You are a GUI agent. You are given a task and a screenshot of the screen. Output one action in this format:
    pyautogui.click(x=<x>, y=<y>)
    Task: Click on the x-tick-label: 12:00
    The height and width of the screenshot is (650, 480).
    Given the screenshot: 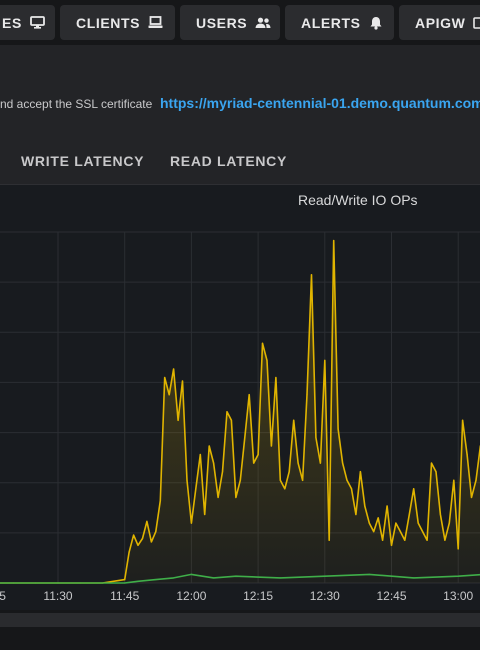 What is the action you would take?
    pyautogui.click(x=191, y=596)
    